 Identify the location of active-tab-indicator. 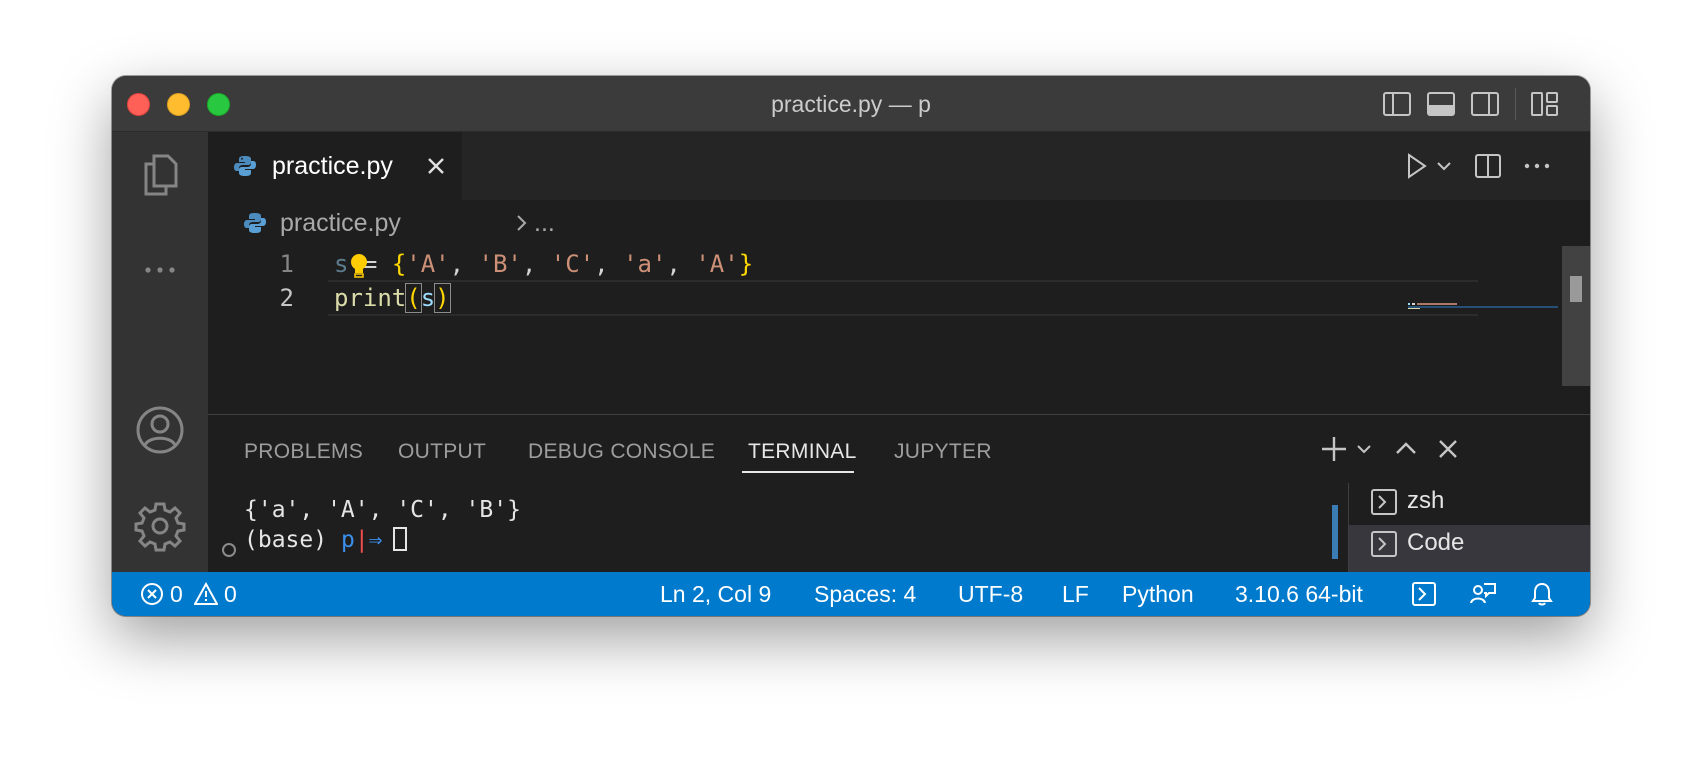
(798, 472).